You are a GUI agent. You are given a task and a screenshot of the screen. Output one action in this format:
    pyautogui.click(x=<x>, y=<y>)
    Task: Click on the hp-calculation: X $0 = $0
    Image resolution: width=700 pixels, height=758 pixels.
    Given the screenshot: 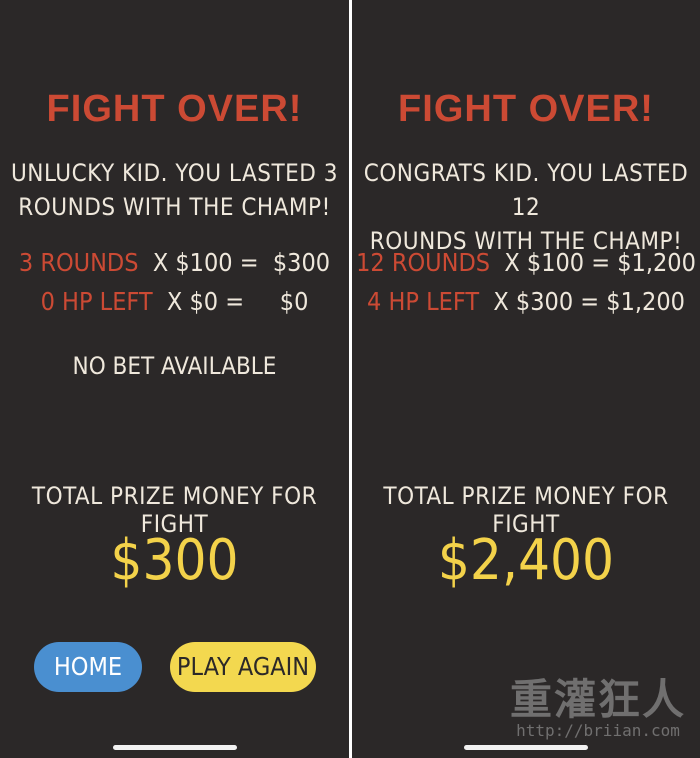 What is the action you would take?
    pyautogui.click(x=230, y=301)
    